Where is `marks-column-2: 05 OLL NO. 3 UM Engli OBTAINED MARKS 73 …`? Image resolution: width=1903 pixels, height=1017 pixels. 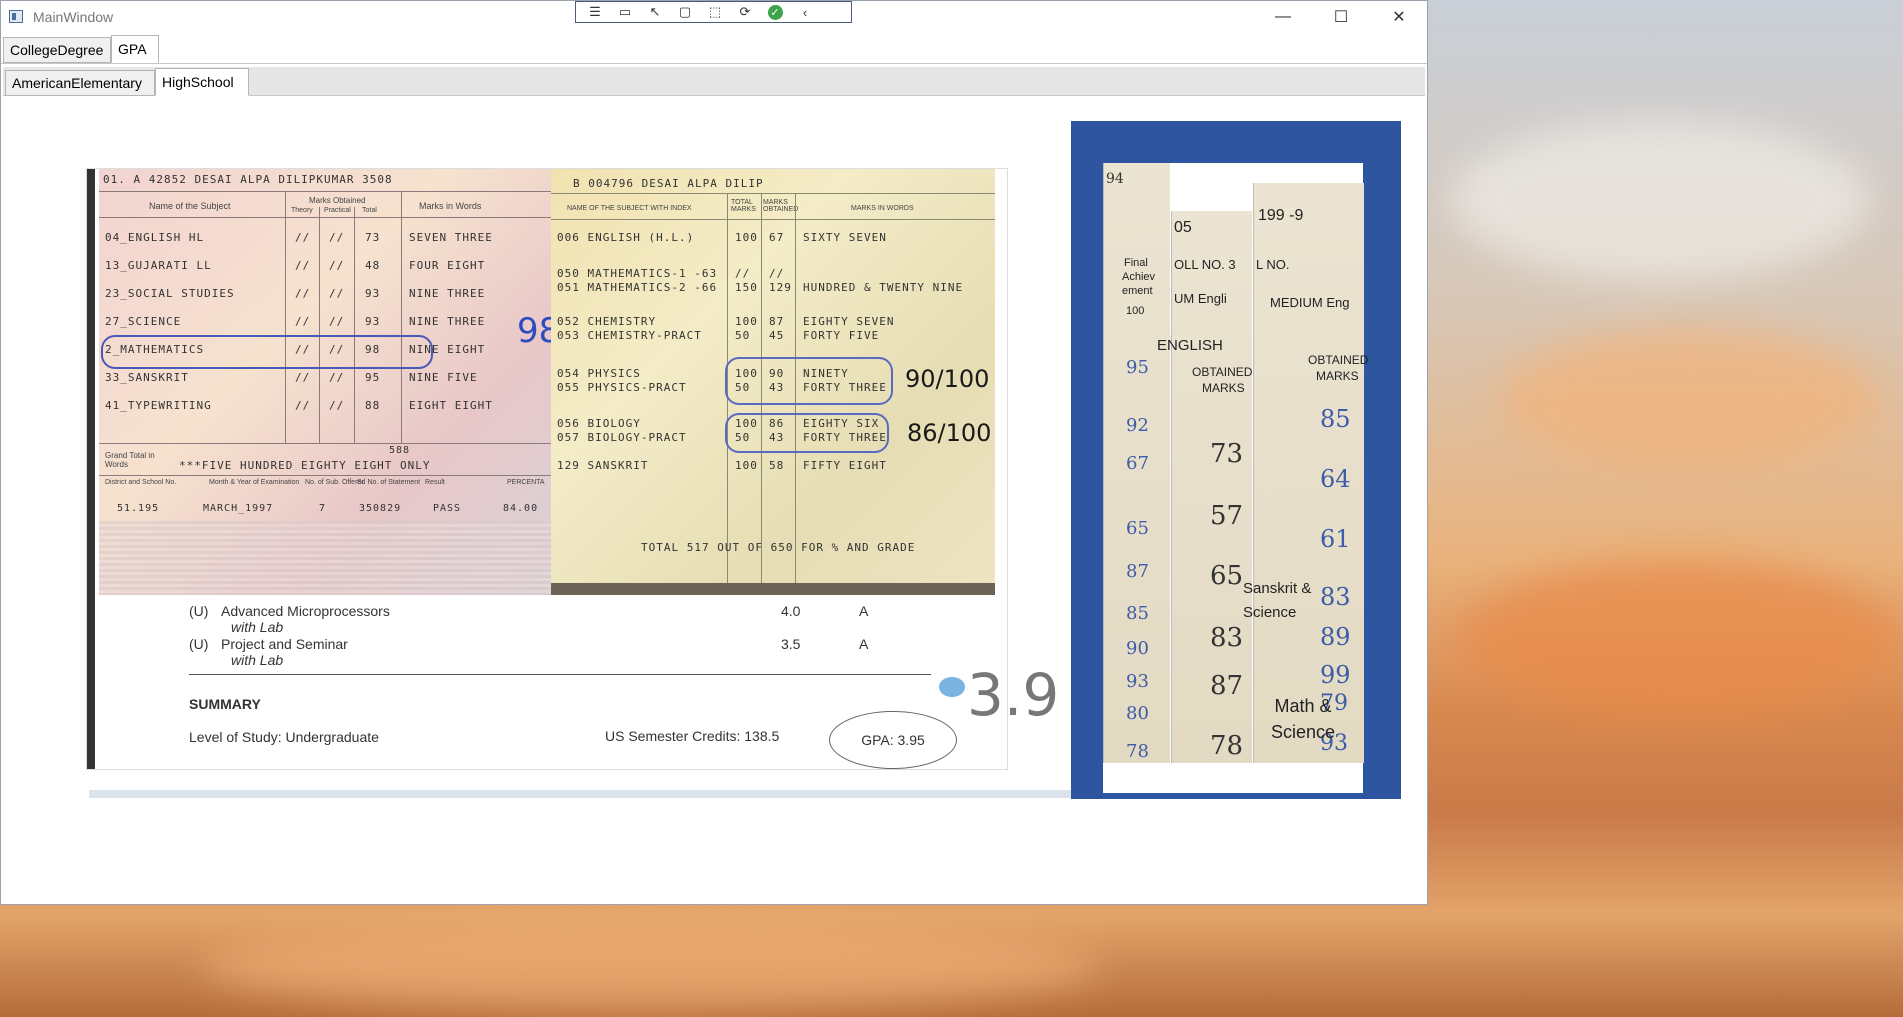 marks-column-2: 05 OLL NO. 3 UM Engli OBTAINED MARKS 73 … is located at coordinates (1211, 487).